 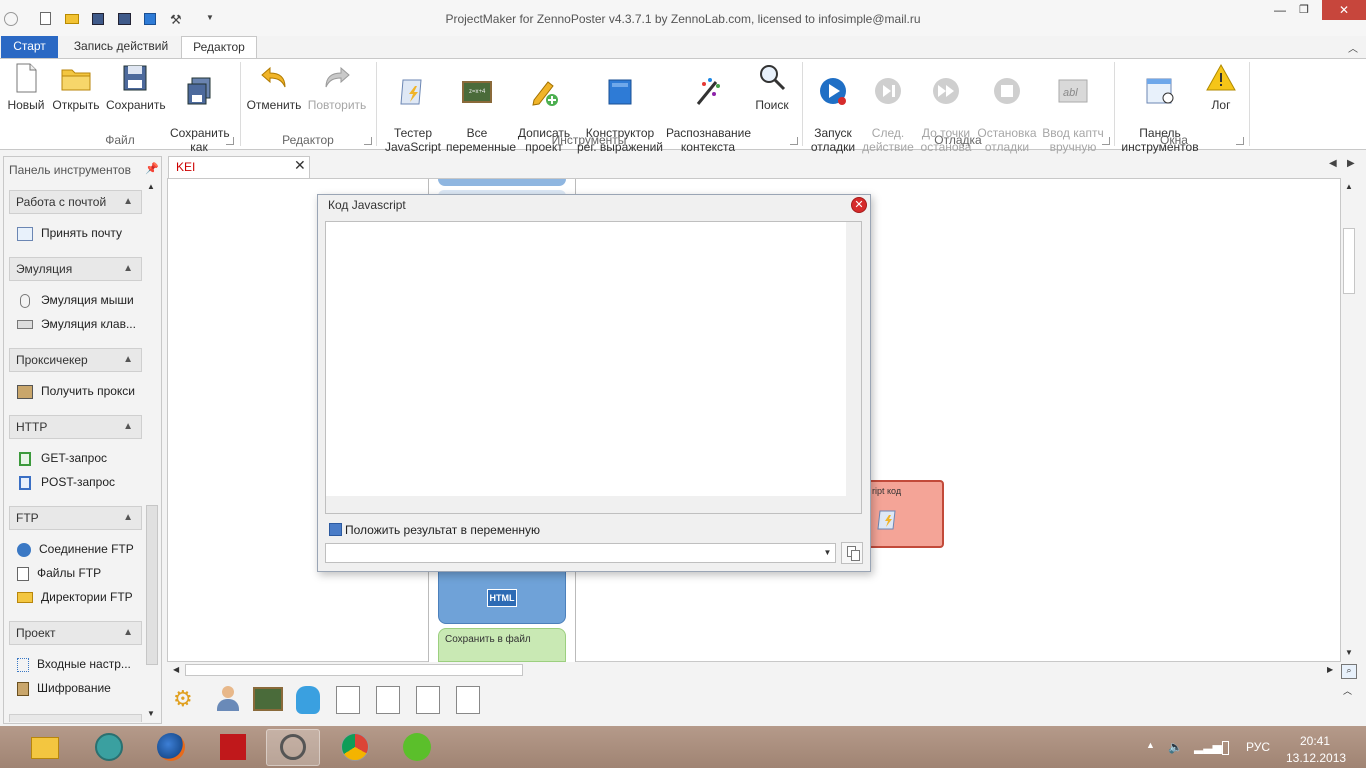 I want to click on toolbox-item-get-proxy: Получить прокси, so click(x=76, y=392).